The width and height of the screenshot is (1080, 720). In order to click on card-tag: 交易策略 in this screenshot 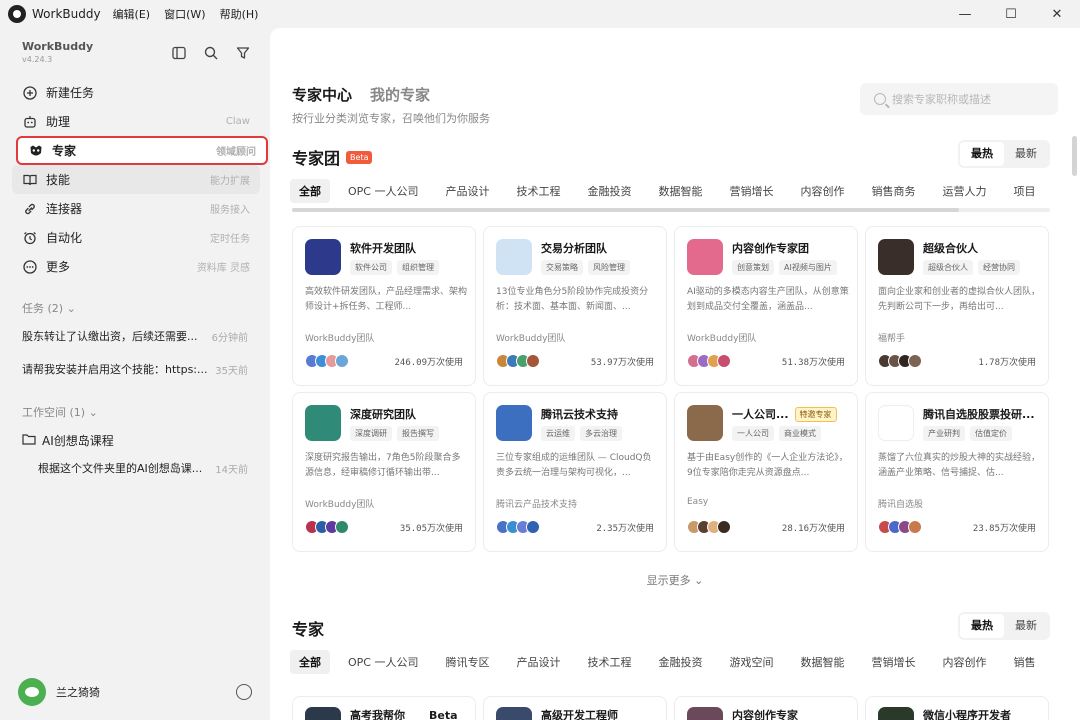, I will do `click(562, 267)`.